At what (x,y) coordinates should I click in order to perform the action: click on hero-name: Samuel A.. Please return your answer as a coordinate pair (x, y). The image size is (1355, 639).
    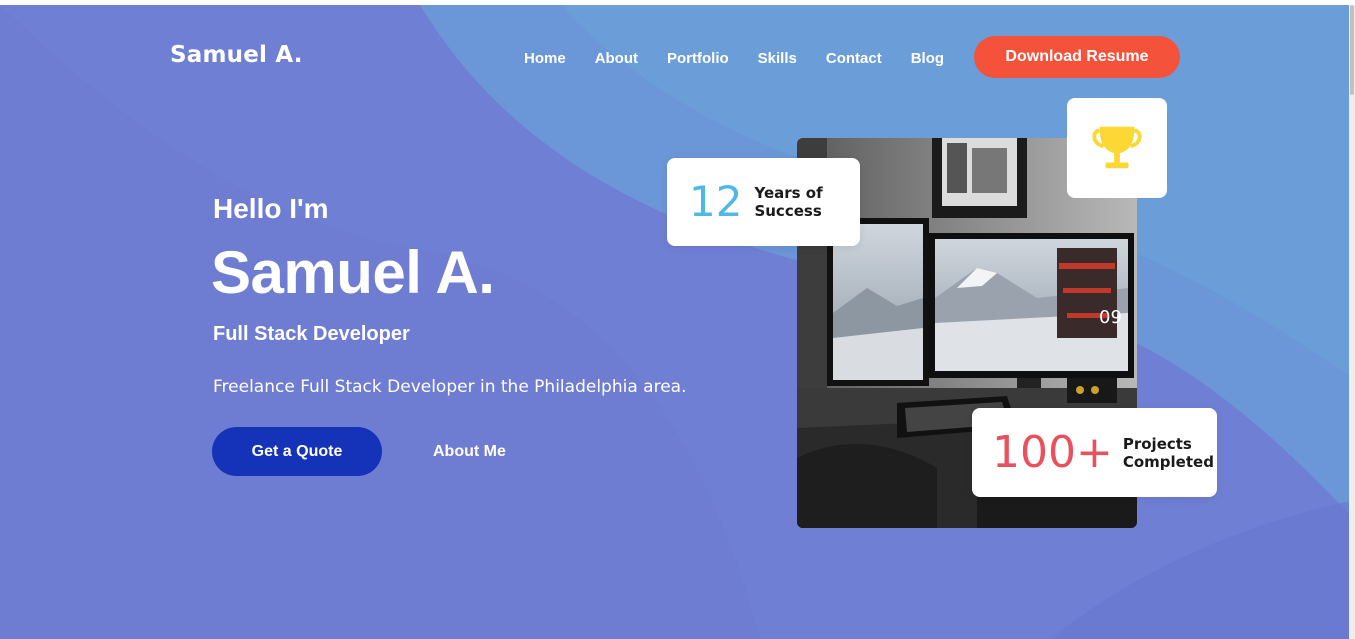
    Looking at the image, I should click on (353, 272).